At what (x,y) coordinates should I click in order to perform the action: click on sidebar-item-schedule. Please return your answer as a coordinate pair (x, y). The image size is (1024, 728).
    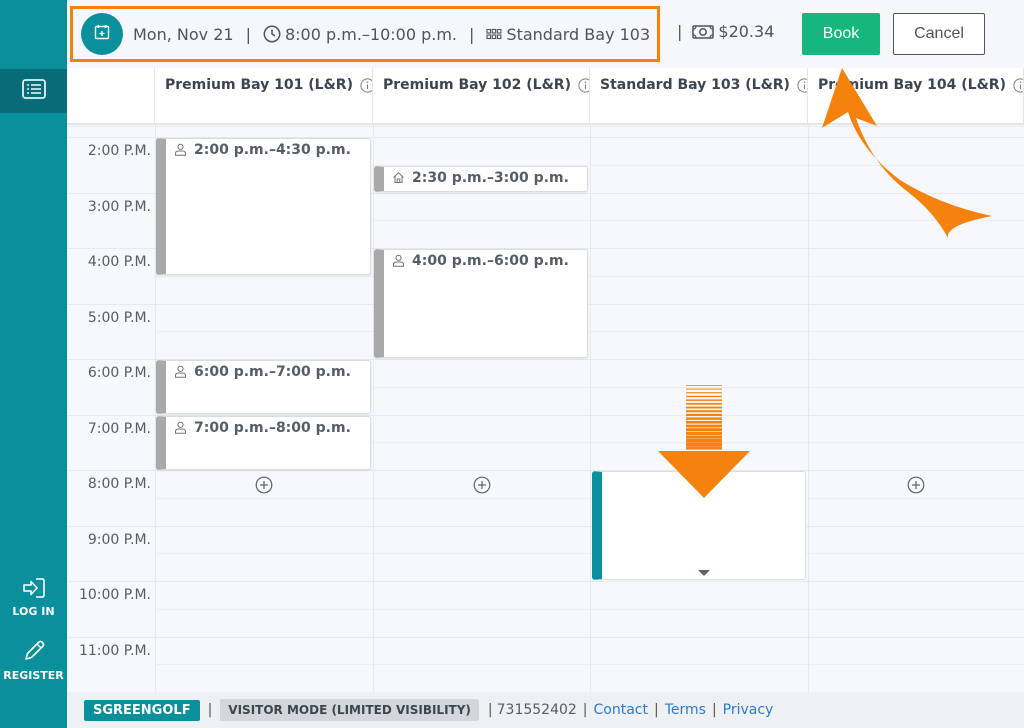
    Looking at the image, I should click on (33, 91).